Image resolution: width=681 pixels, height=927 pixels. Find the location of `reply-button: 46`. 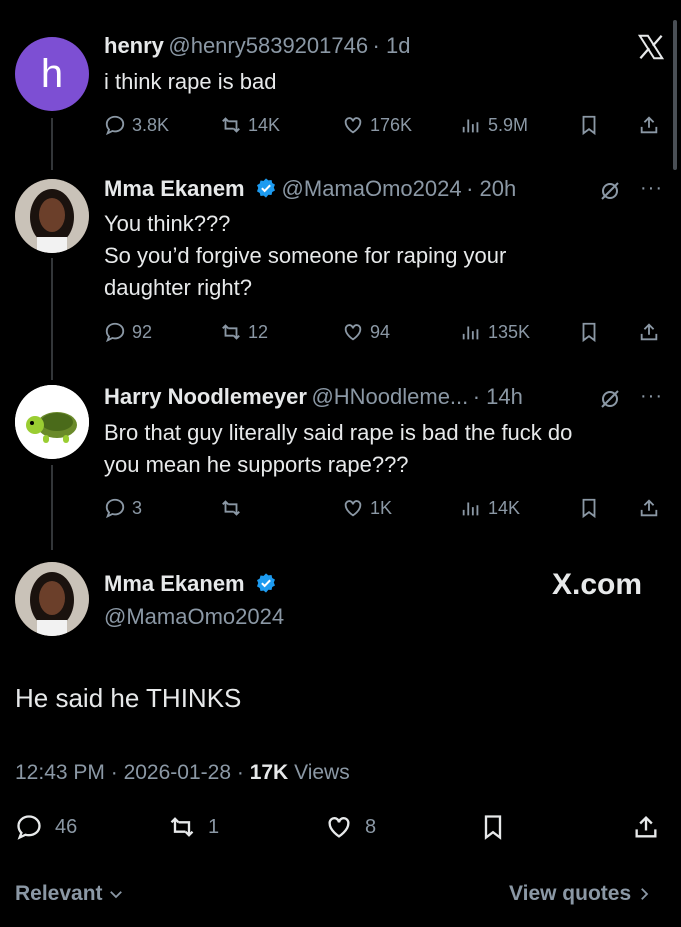

reply-button: 46 is located at coordinates (46, 827).